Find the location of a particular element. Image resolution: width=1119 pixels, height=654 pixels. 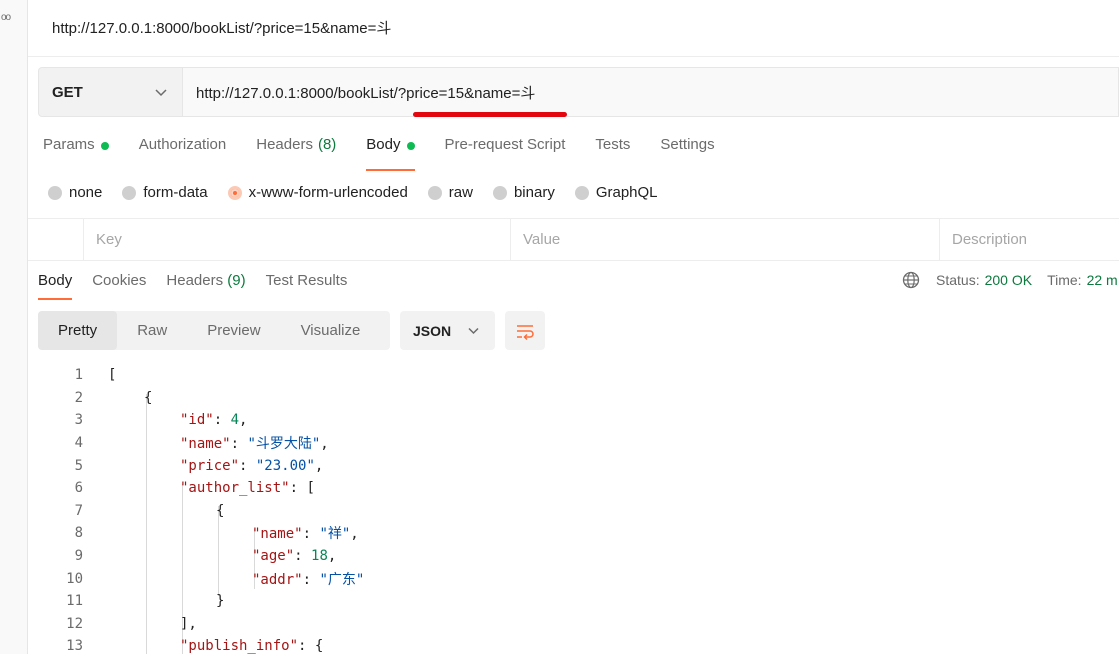

chevron-down-icon is located at coordinates (473, 331).